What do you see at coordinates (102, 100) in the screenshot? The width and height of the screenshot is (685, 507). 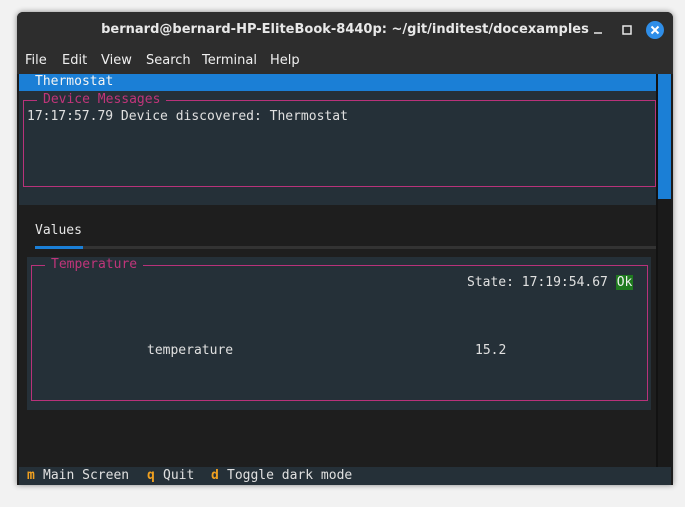 I see `messages-legend: Device Messages` at bounding box center [102, 100].